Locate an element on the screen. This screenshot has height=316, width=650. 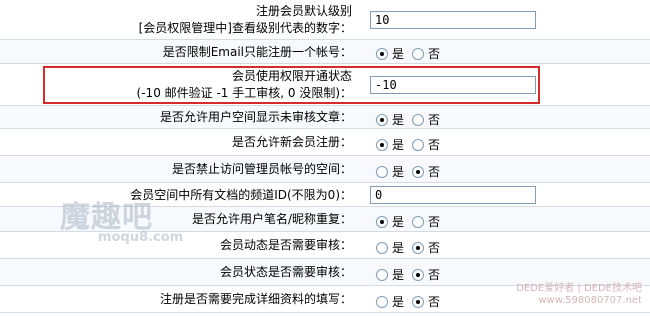
setting-label: 是否禁止访问管理员帐号的空间： is located at coordinates (178, 169).